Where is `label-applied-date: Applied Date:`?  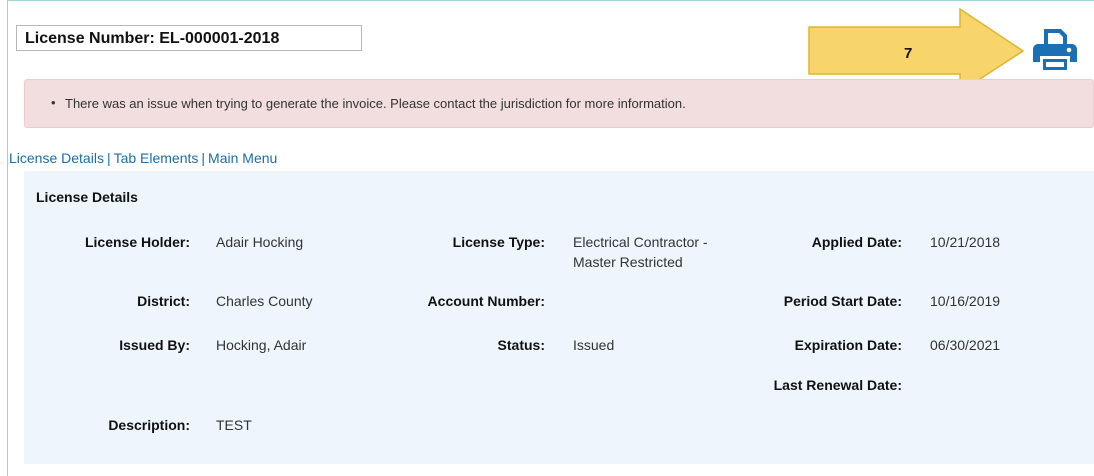 label-applied-date: Applied Date: is located at coordinates (856, 242).